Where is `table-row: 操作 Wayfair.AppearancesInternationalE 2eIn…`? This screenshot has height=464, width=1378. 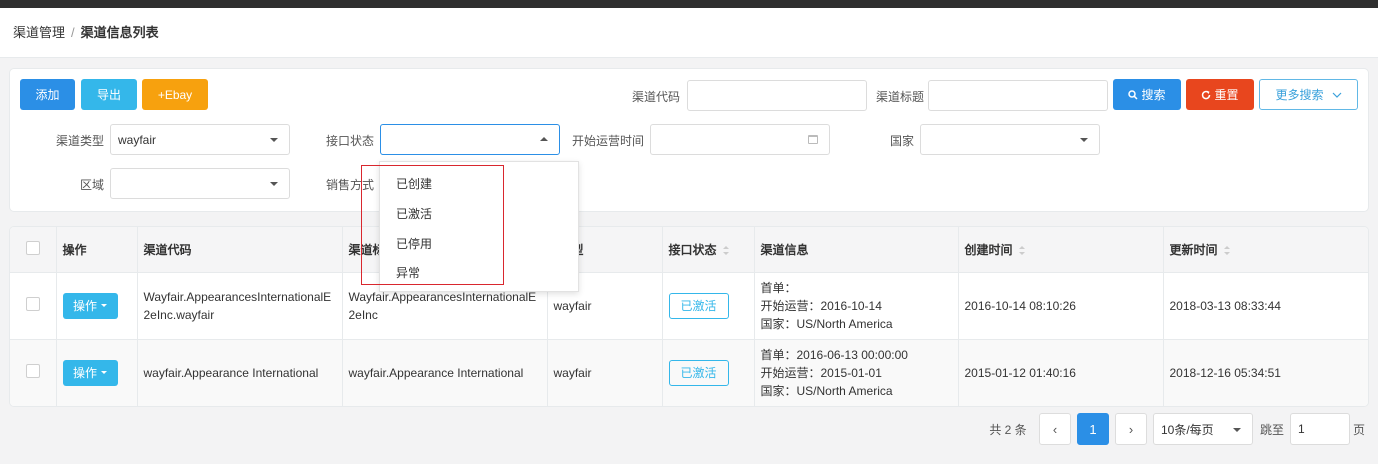 table-row: 操作 Wayfair.AppearancesInternationalE 2eIn… is located at coordinates (689, 306).